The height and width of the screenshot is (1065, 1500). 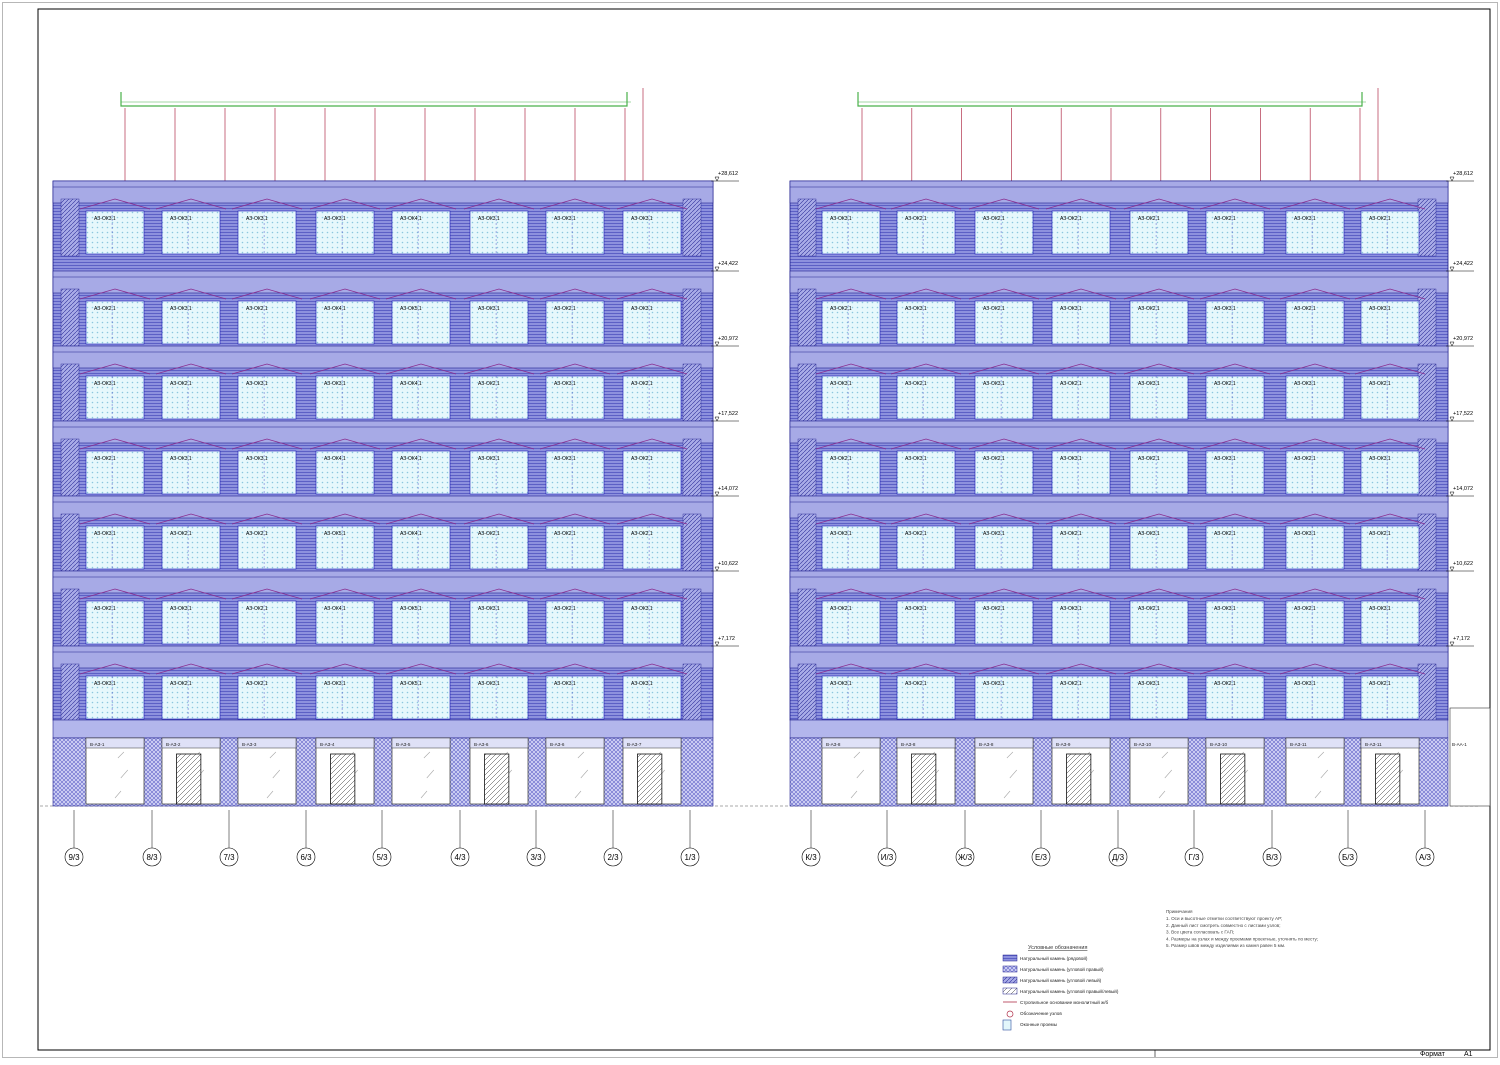 I want to click on axis-label: А/3, so click(x=1425, y=857).